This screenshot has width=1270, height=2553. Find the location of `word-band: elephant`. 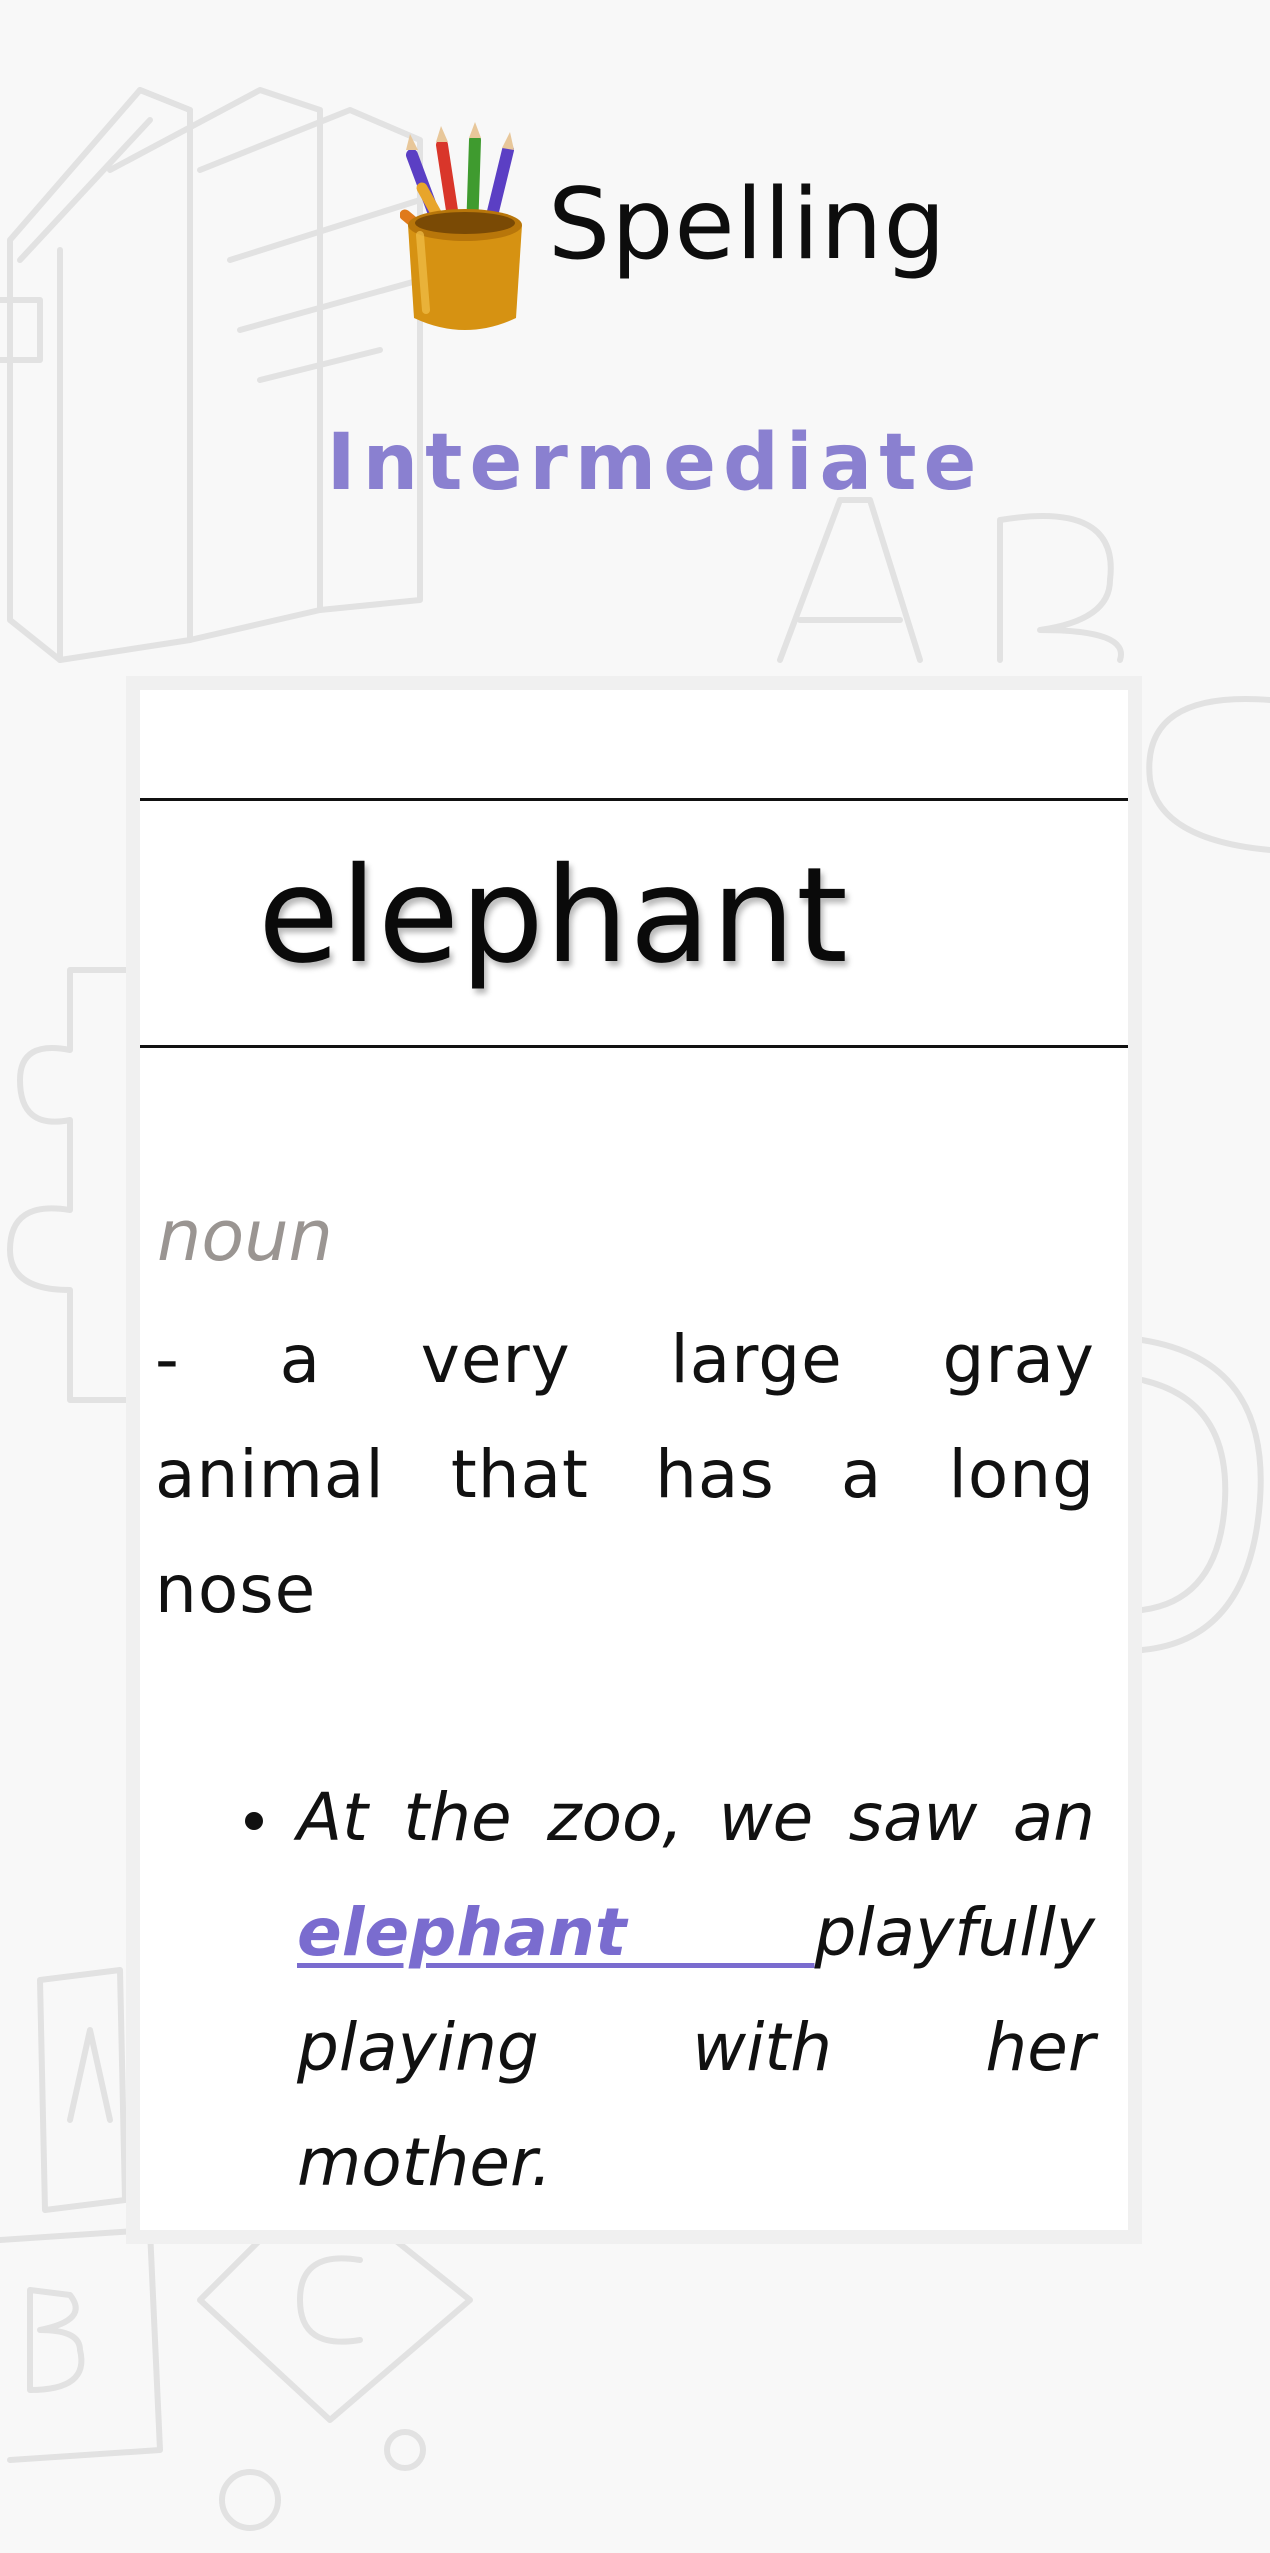

word-band: elephant is located at coordinates (634, 923).